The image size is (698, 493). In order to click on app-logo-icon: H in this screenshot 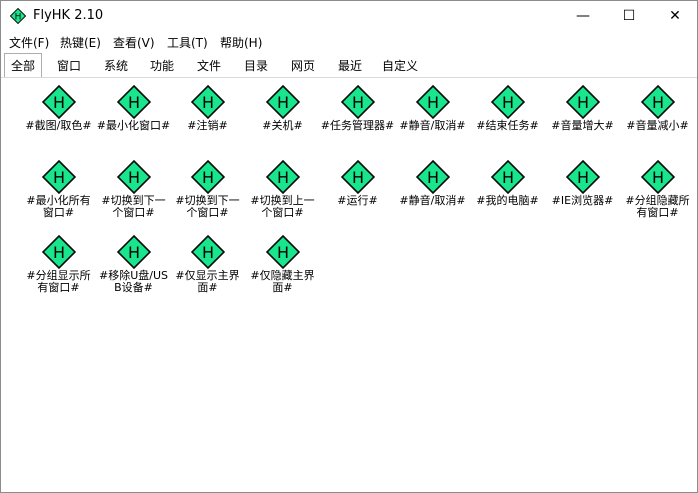, I will do `click(18, 16)`.